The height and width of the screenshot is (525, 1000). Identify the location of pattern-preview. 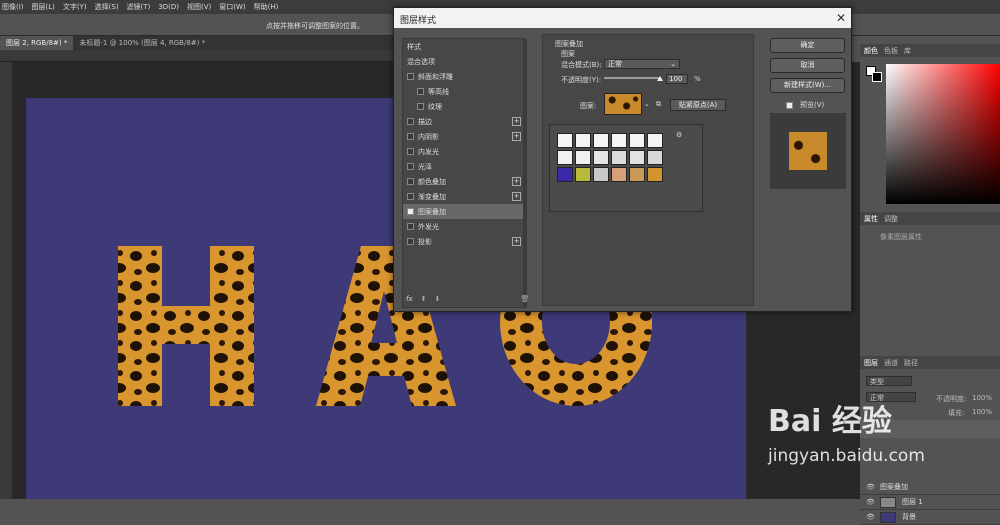
(623, 104).